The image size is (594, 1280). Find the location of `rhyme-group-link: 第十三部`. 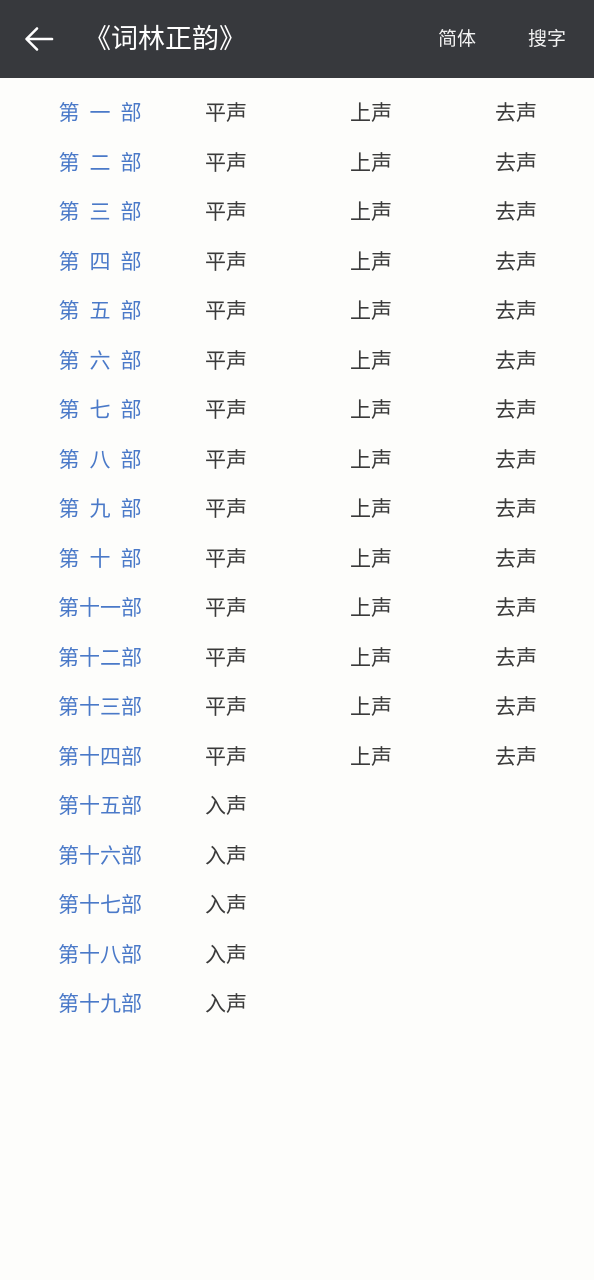

rhyme-group-link: 第十三部 is located at coordinates (100, 707).